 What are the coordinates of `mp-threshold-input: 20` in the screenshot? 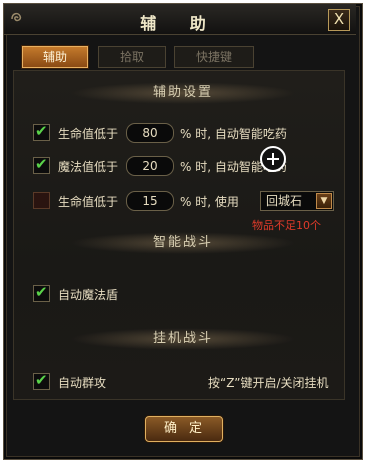 It's located at (150, 166).